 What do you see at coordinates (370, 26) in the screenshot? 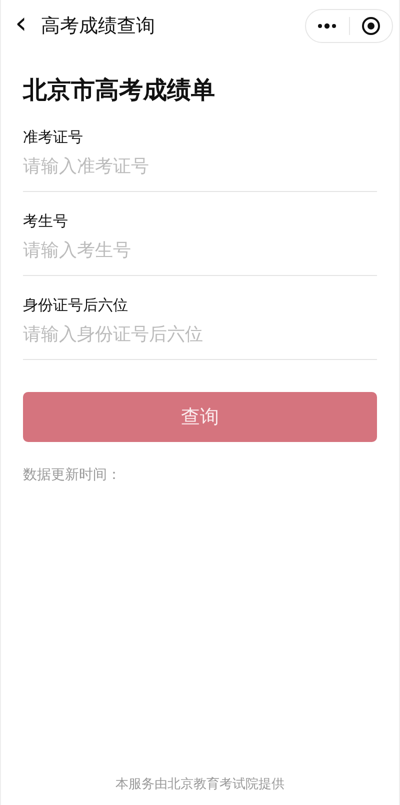
I see `target-icon` at bounding box center [370, 26].